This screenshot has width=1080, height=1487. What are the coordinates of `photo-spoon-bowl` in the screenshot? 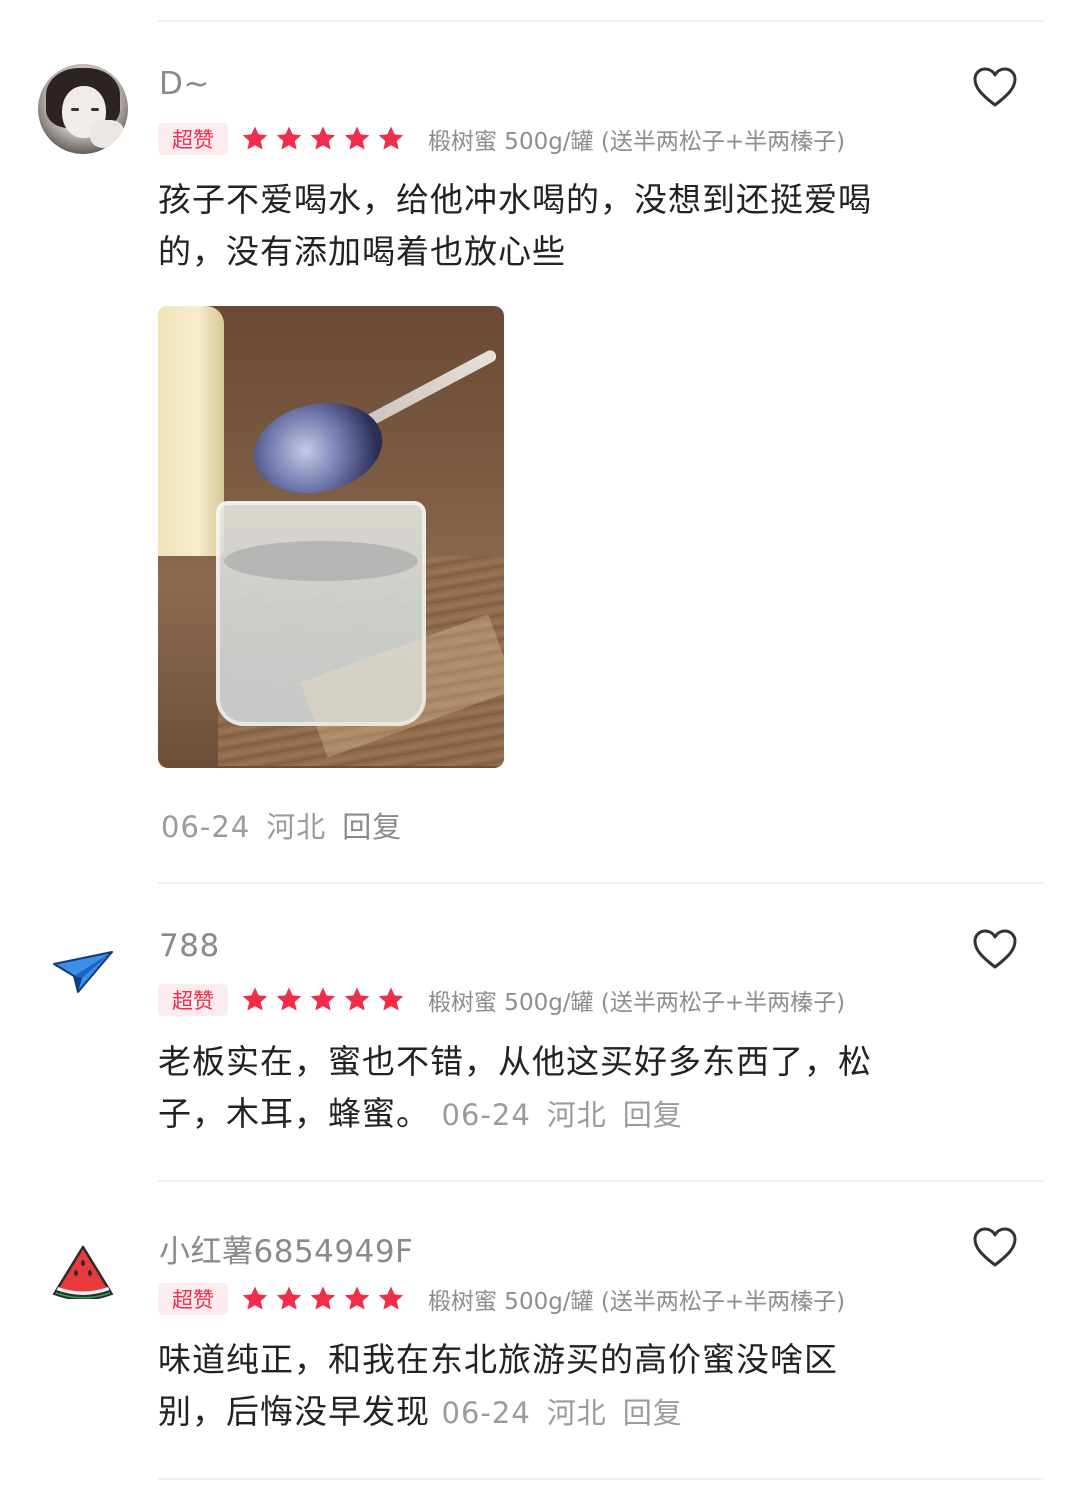 It's located at (318, 448).